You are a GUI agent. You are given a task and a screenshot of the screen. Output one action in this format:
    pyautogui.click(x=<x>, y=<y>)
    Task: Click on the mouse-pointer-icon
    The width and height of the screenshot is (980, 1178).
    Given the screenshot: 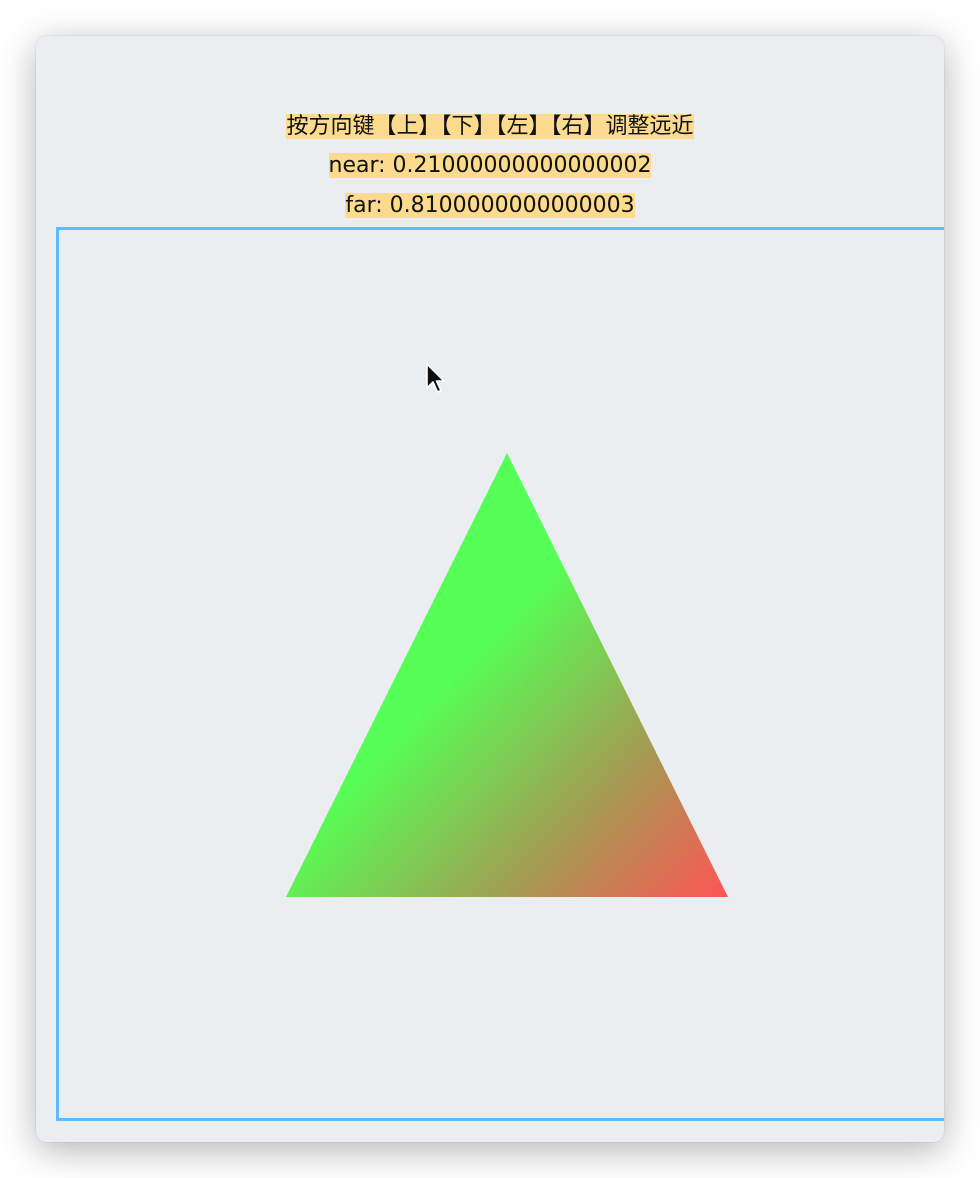 What is the action you would take?
    pyautogui.click(x=435, y=378)
    